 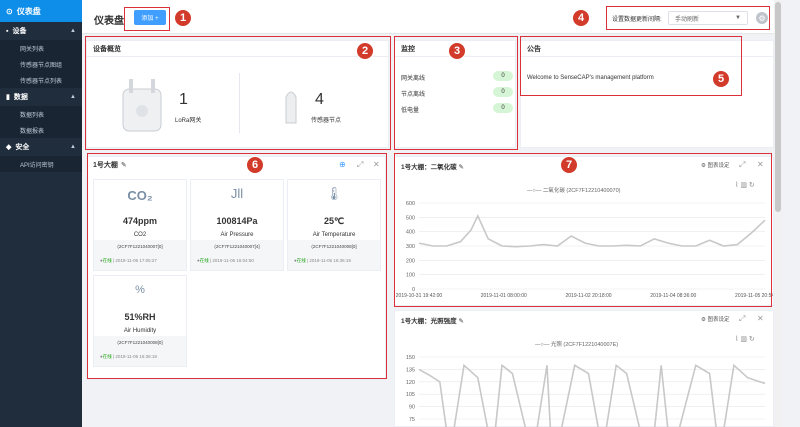 I want to click on close-icon: ✕, so click(x=760, y=318).